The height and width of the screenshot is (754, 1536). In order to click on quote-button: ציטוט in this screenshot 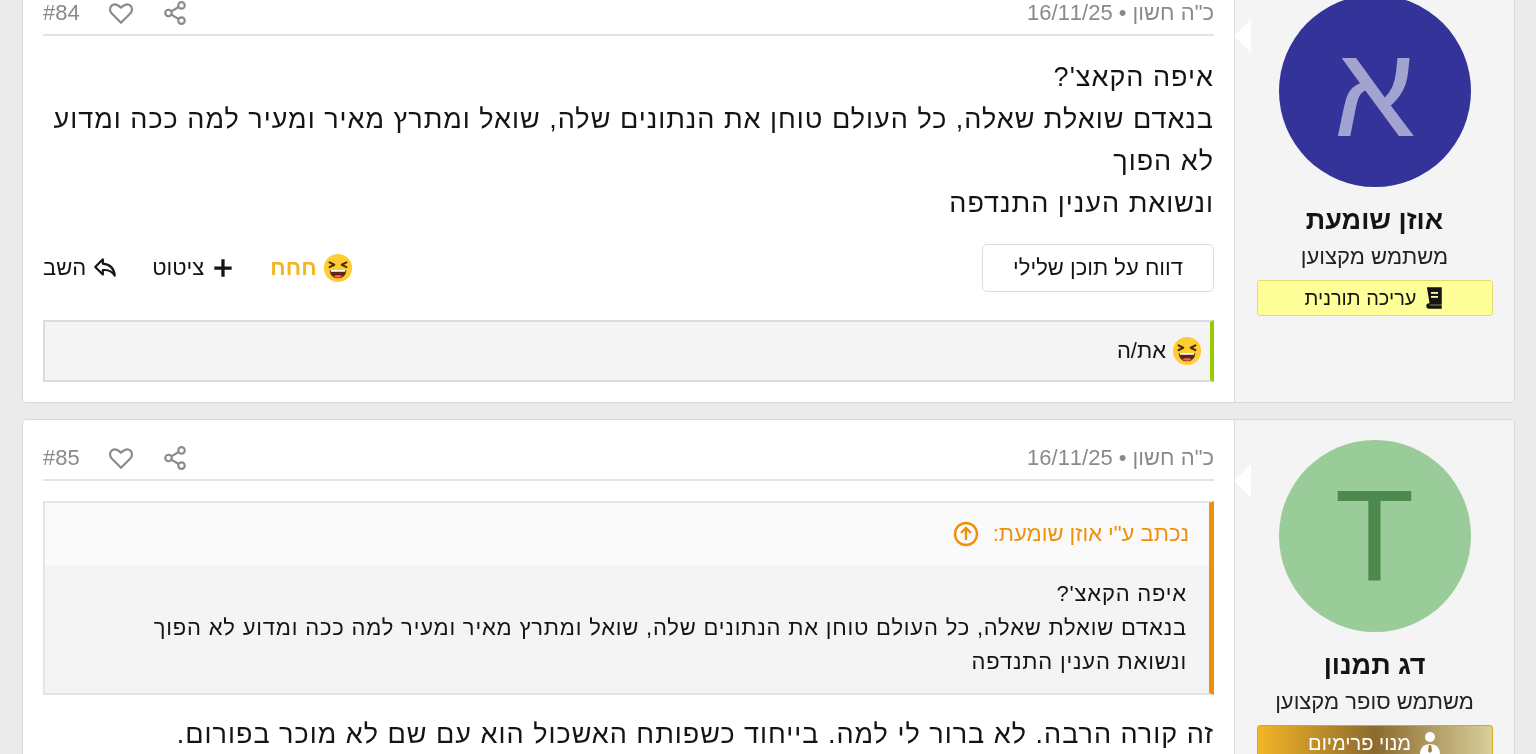, I will do `click(194, 268)`.